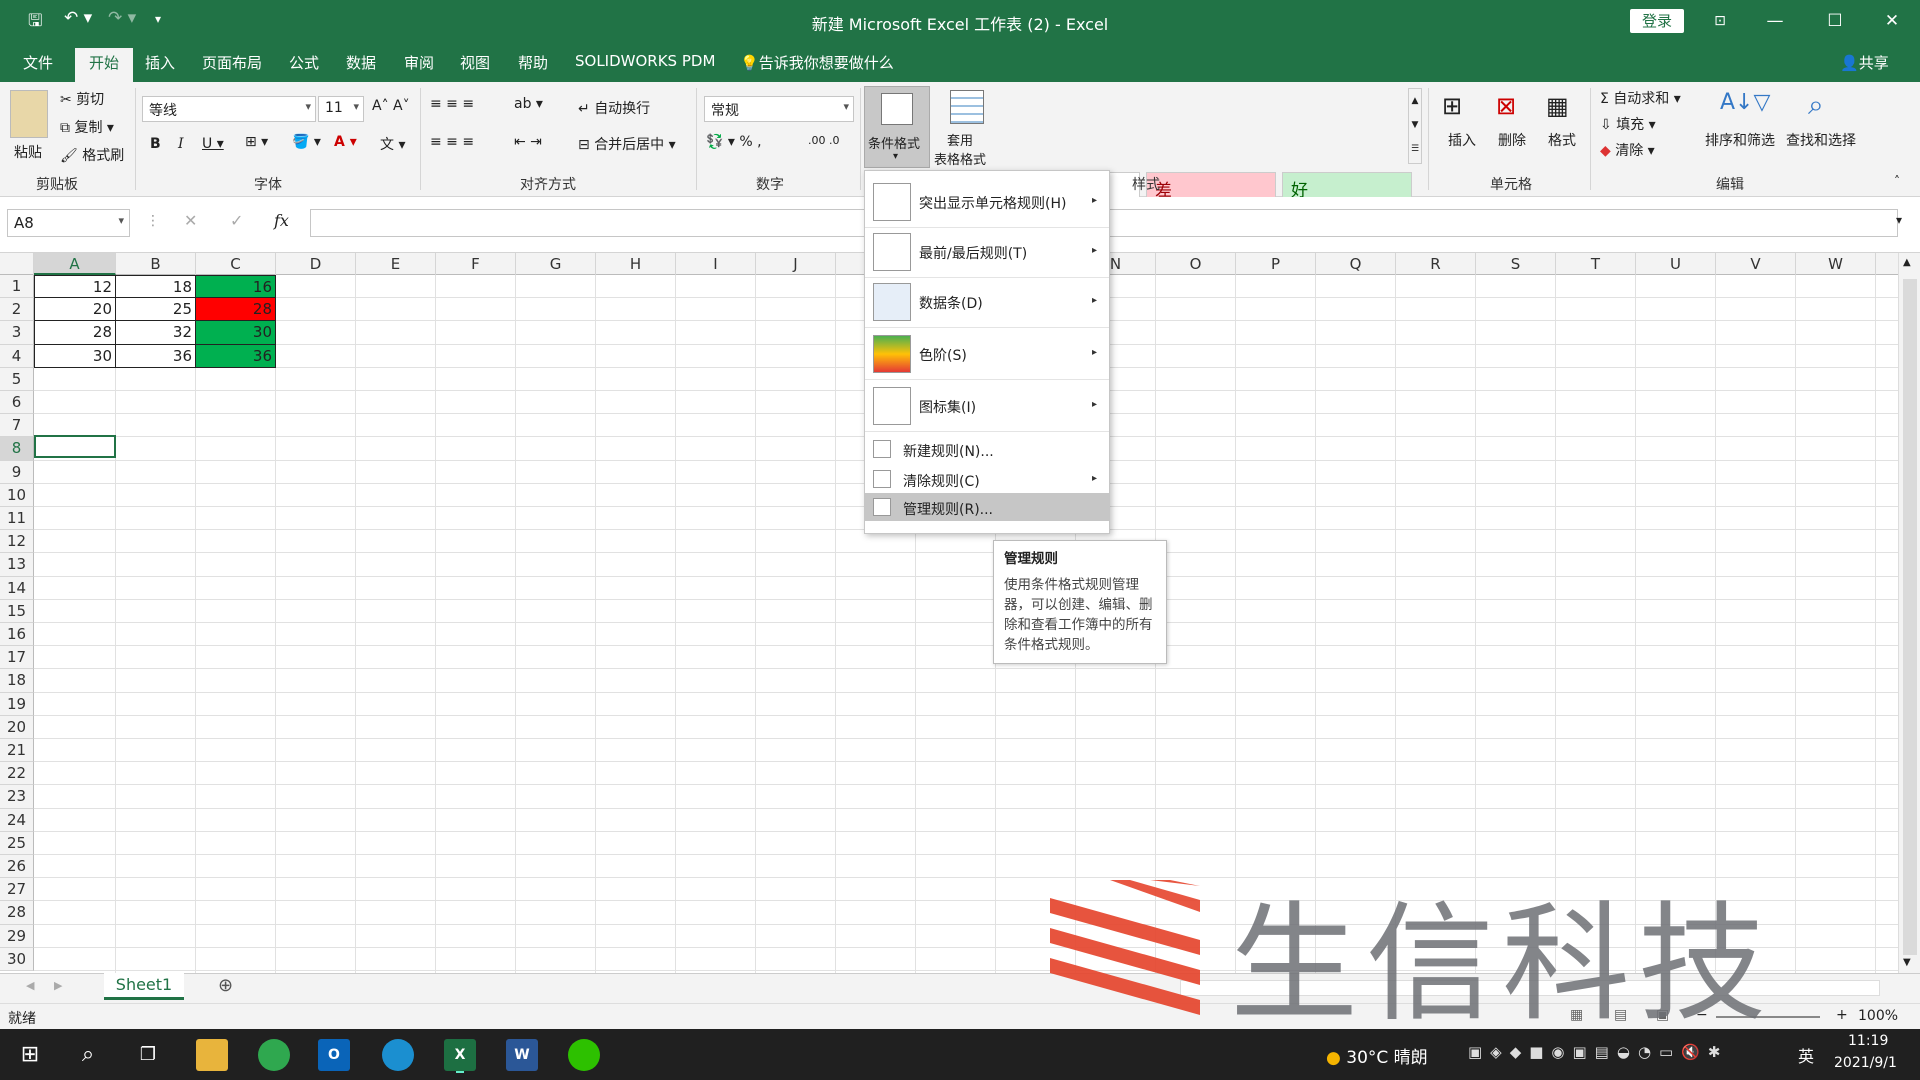 The image size is (1920, 1080). Describe the element at coordinates (17, 310) in the screenshot. I see `row-header: 2` at that location.